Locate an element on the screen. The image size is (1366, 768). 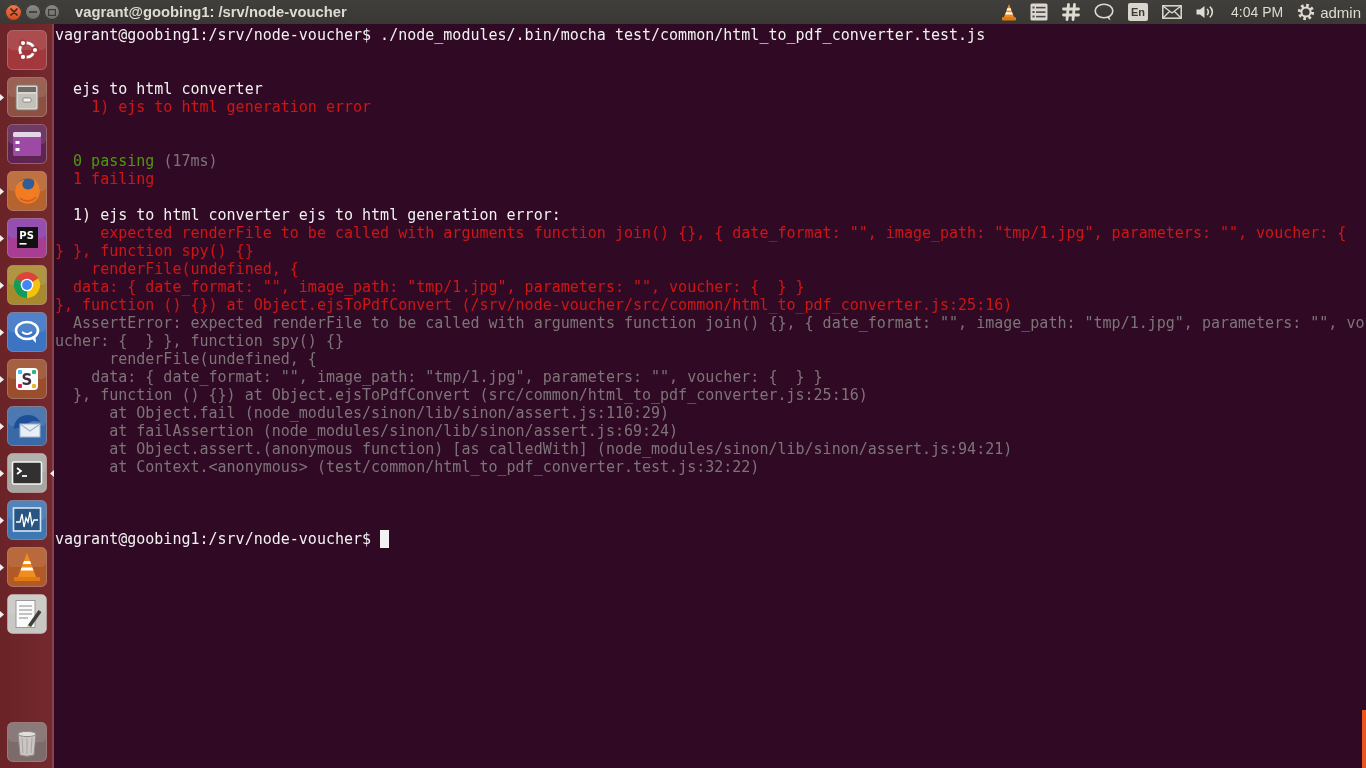
letter-tile-icon: S is located at coordinates (27, 379).